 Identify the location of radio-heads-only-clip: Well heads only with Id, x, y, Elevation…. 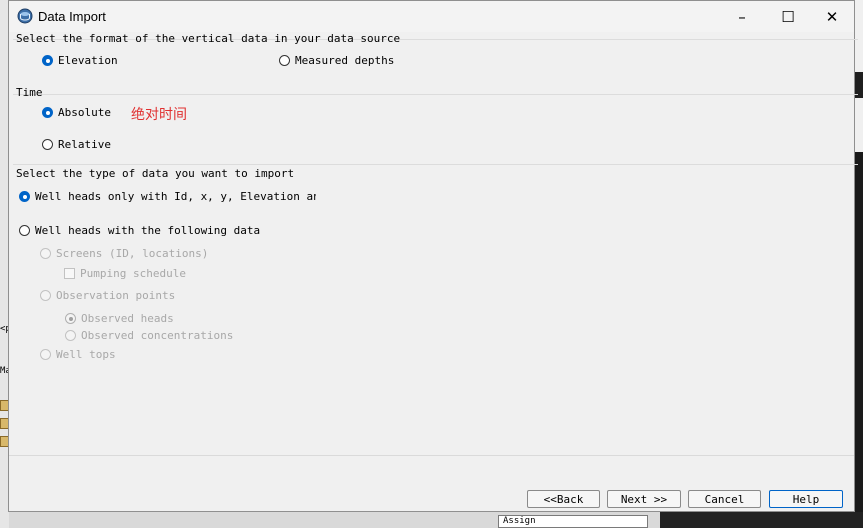
(167, 196).